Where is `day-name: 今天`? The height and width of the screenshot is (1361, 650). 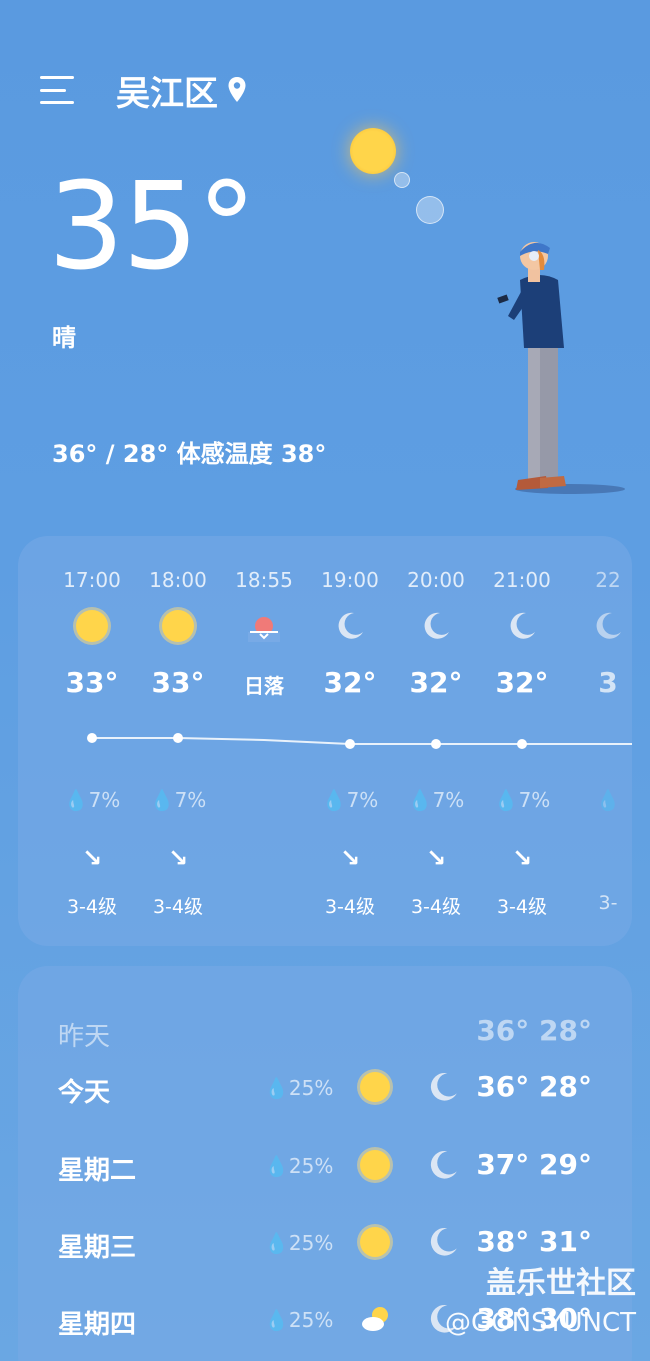
day-name: 今天 is located at coordinates (84, 1093).